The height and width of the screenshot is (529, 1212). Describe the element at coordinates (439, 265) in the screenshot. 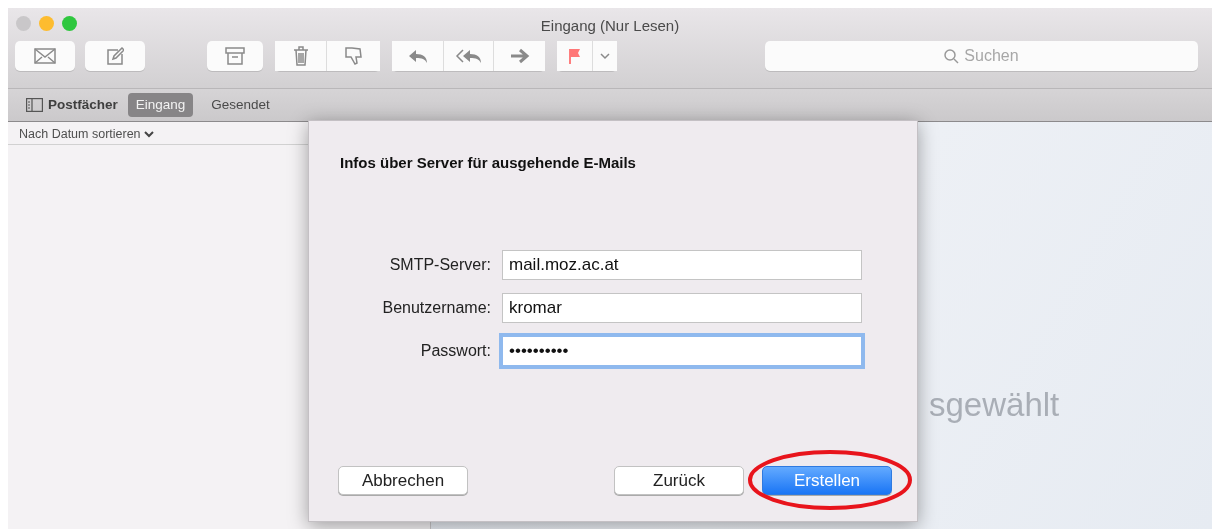

I see `field-label: SMTP-Server:` at that location.